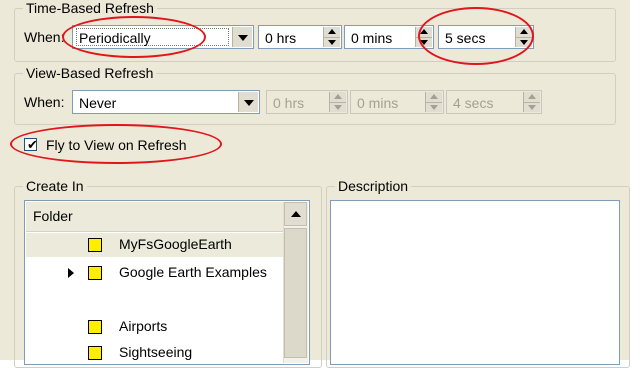  I want to click on view-hours-value: 0 hrs, so click(289, 103).